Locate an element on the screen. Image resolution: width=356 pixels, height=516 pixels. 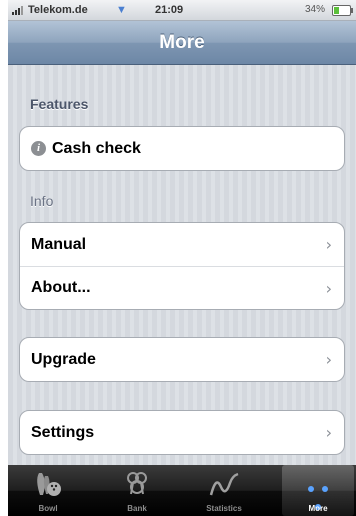
section-header-info: Info is located at coordinates (42, 201).